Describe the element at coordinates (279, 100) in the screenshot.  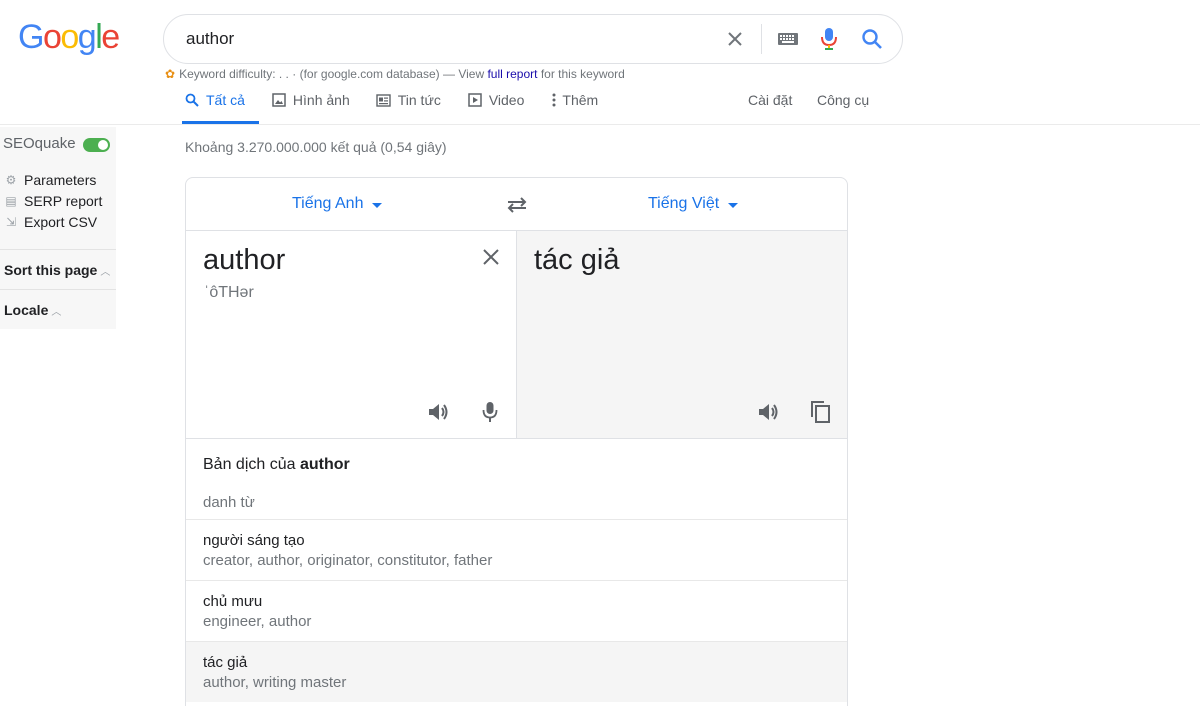
I see `image-icon` at that location.